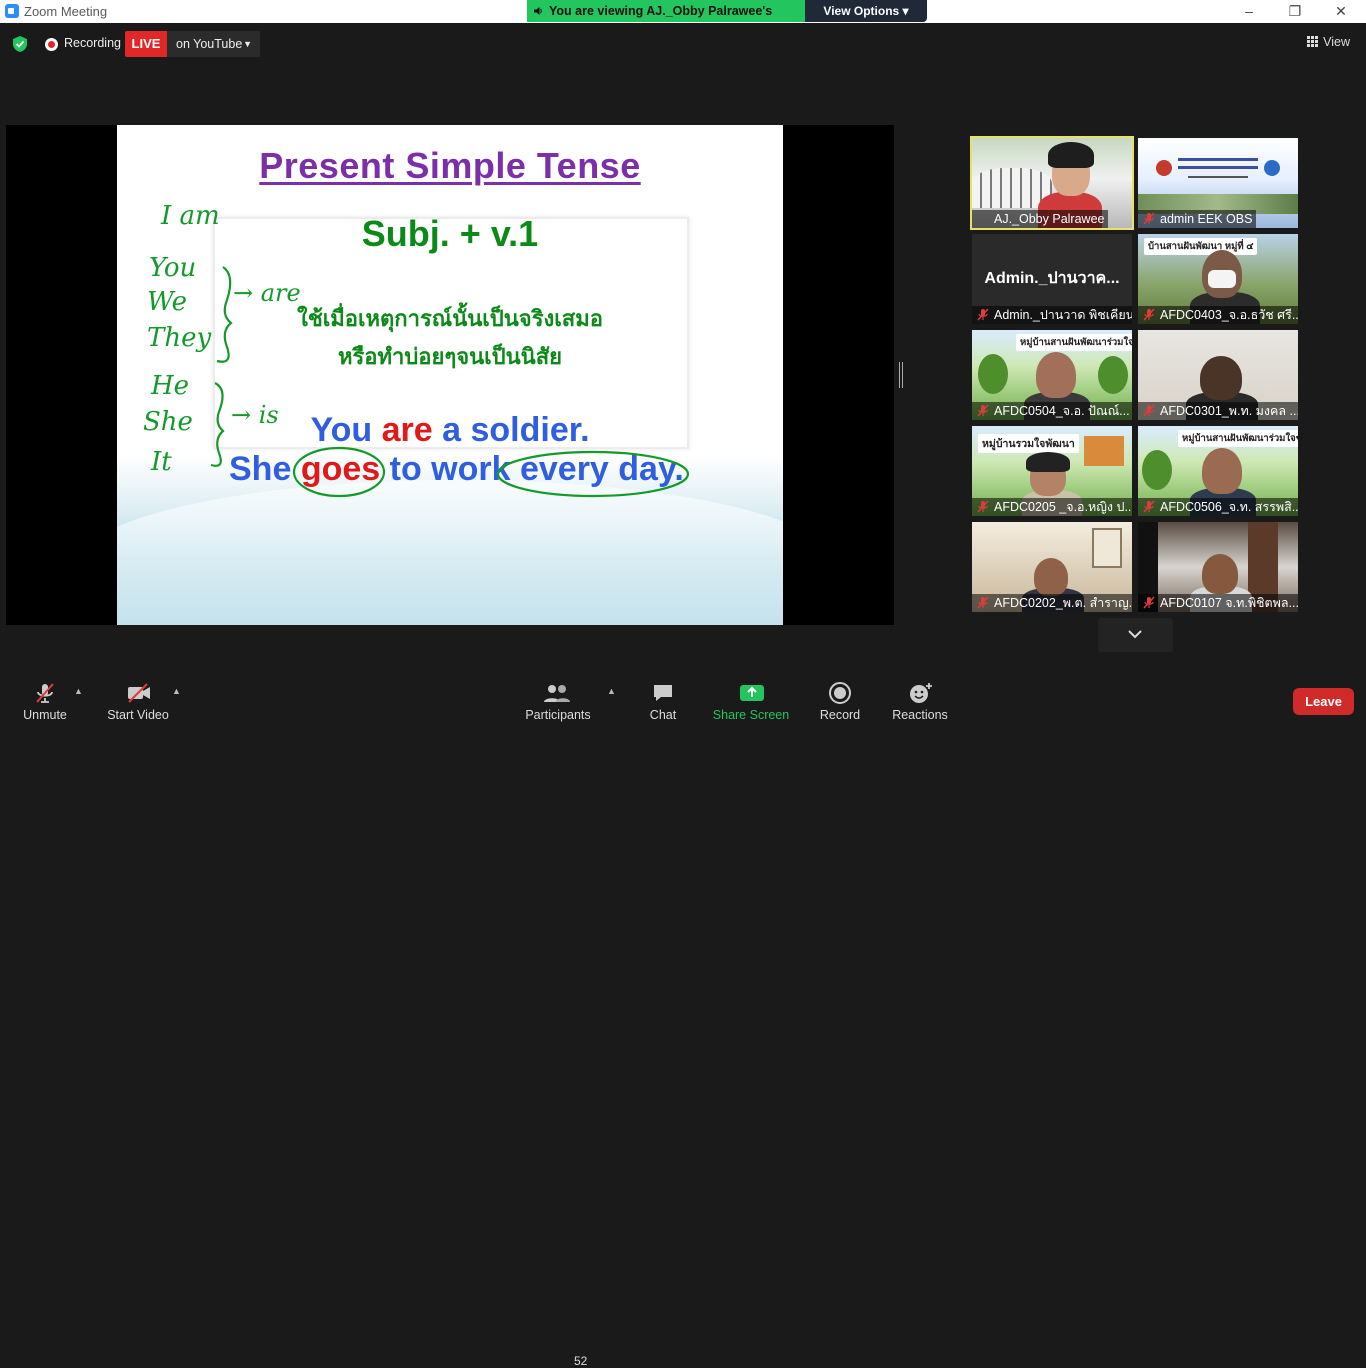 The height and width of the screenshot is (1368, 1366). What do you see at coordinates (1197, 219) in the screenshot?
I see `participant-name: admin EEK OBS` at bounding box center [1197, 219].